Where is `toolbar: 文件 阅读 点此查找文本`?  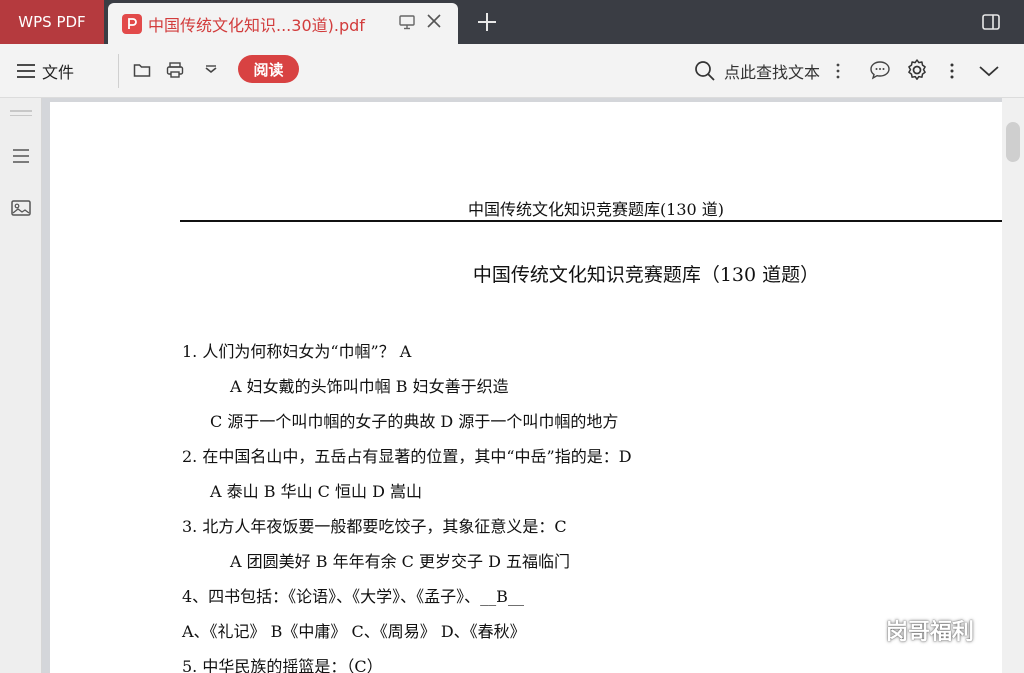
toolbar: 文件 阅读 点此查找文本 is located at coordinates (512, 71).